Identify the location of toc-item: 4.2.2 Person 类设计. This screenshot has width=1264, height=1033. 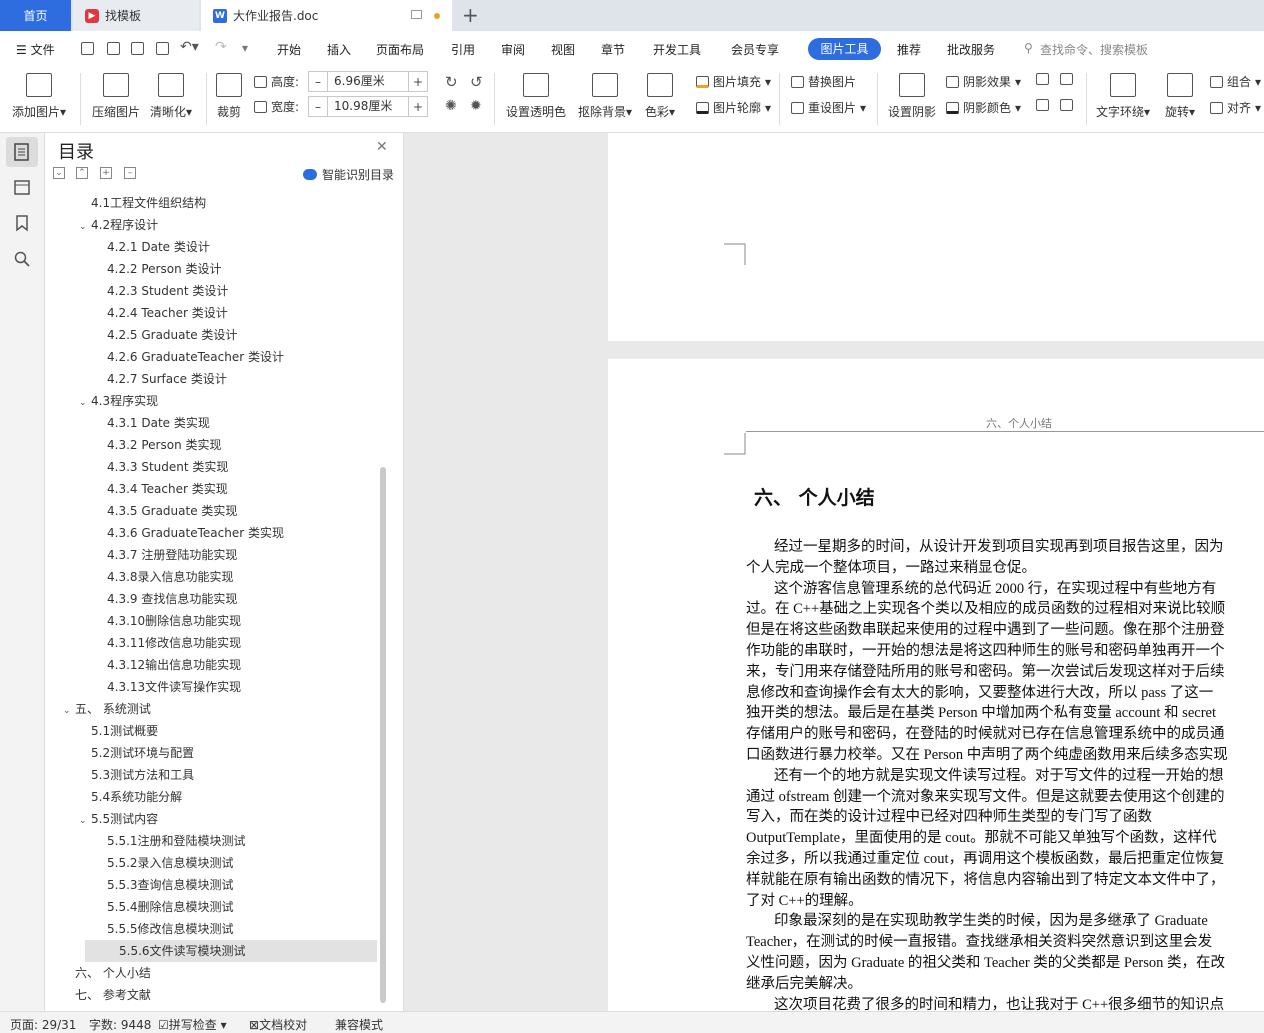
(158, 269).